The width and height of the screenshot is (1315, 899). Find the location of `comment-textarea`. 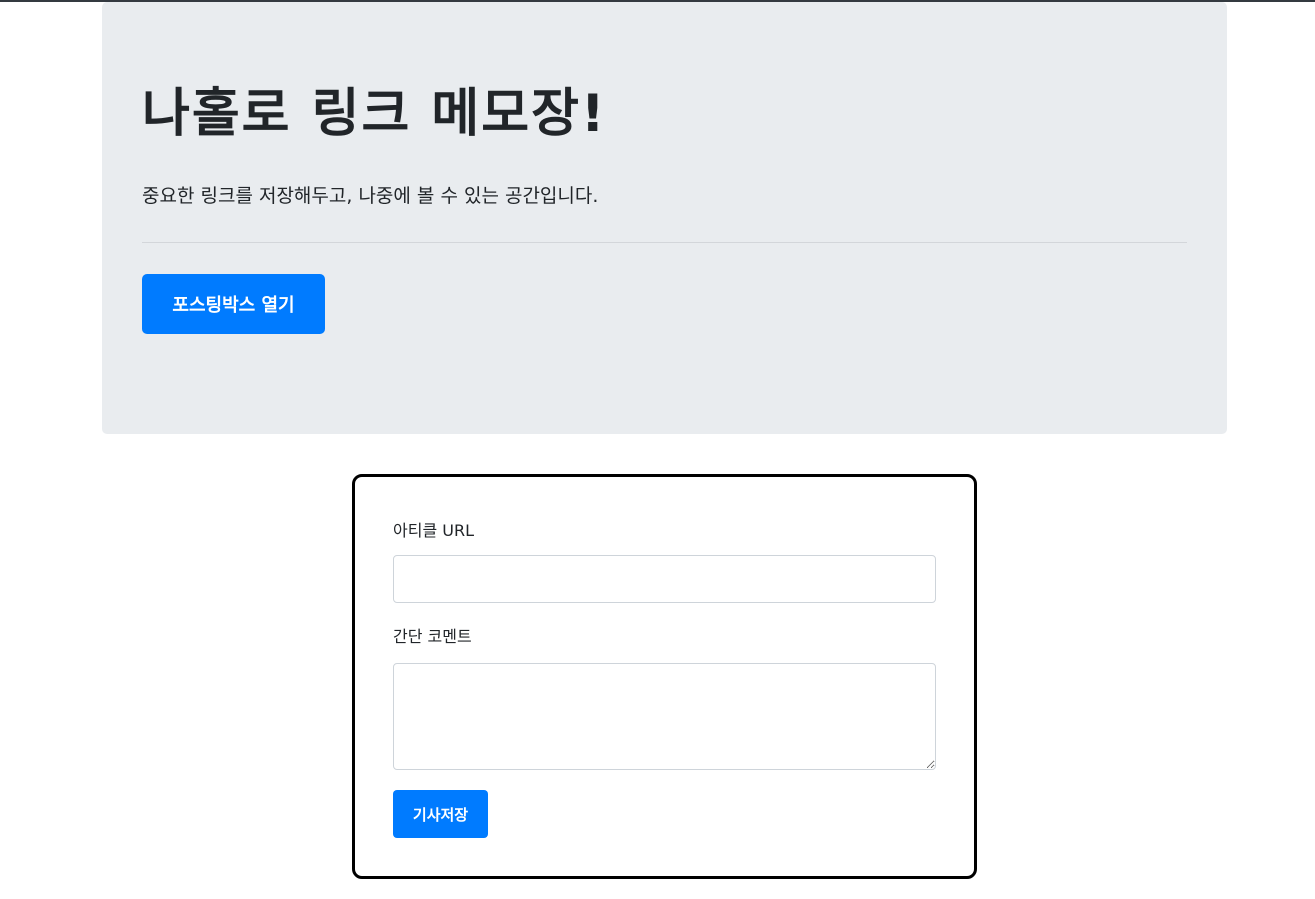

comment-textarea is located at coordinates (664, 716).